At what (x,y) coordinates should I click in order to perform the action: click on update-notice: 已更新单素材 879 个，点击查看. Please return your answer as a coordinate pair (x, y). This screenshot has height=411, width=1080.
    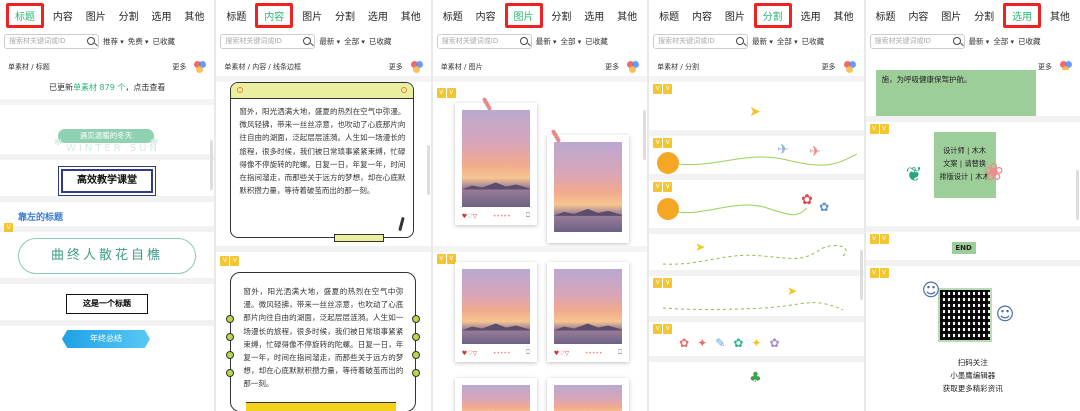
    Looking at the image, I should click on (107, 87).